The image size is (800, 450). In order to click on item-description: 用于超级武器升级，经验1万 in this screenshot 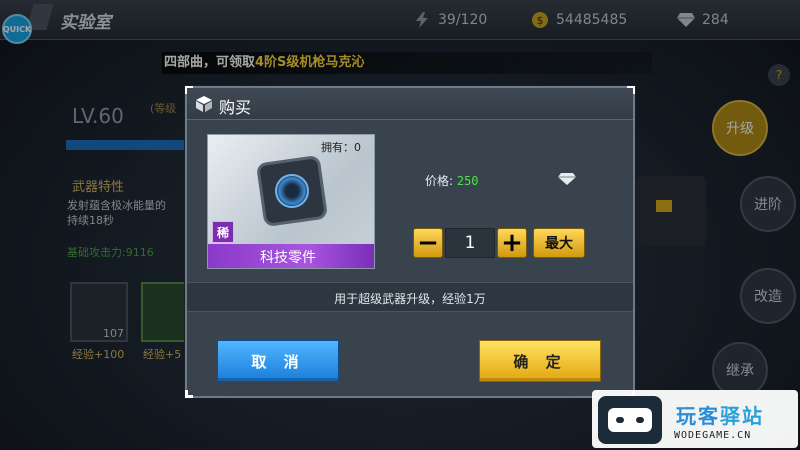, I will do `click(410, 299)`.